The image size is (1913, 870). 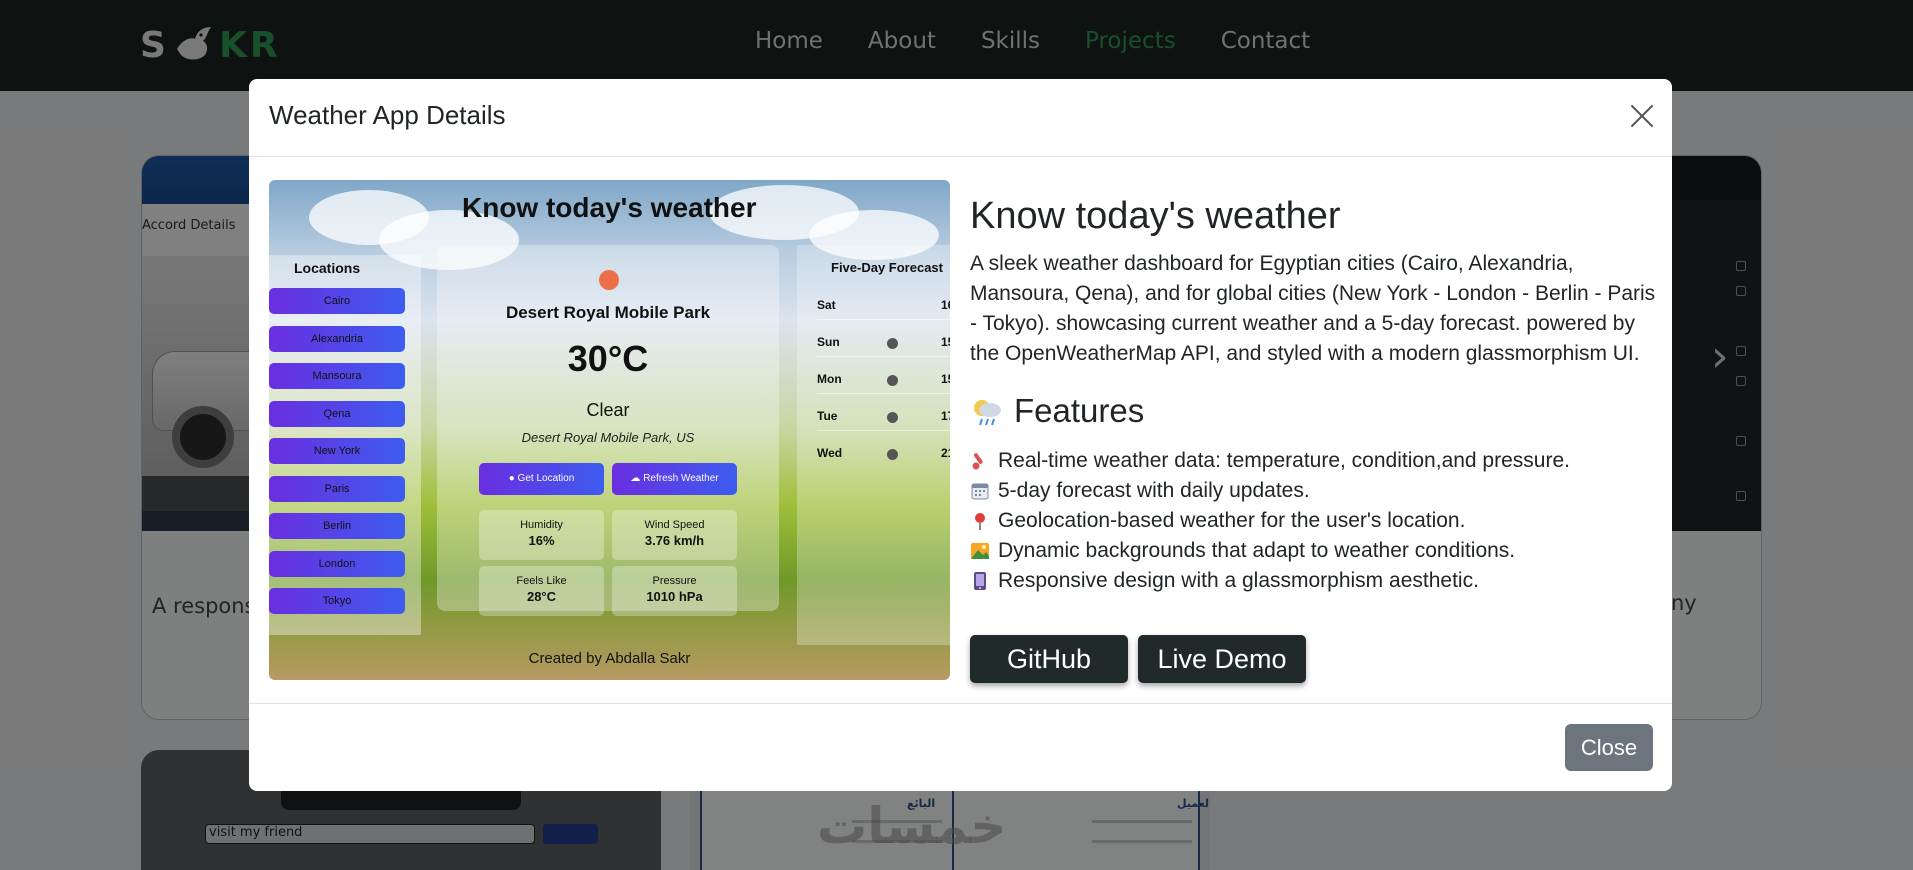 I want to click on city-button-mansoura: Mansoura, so click(x=337, y=376).